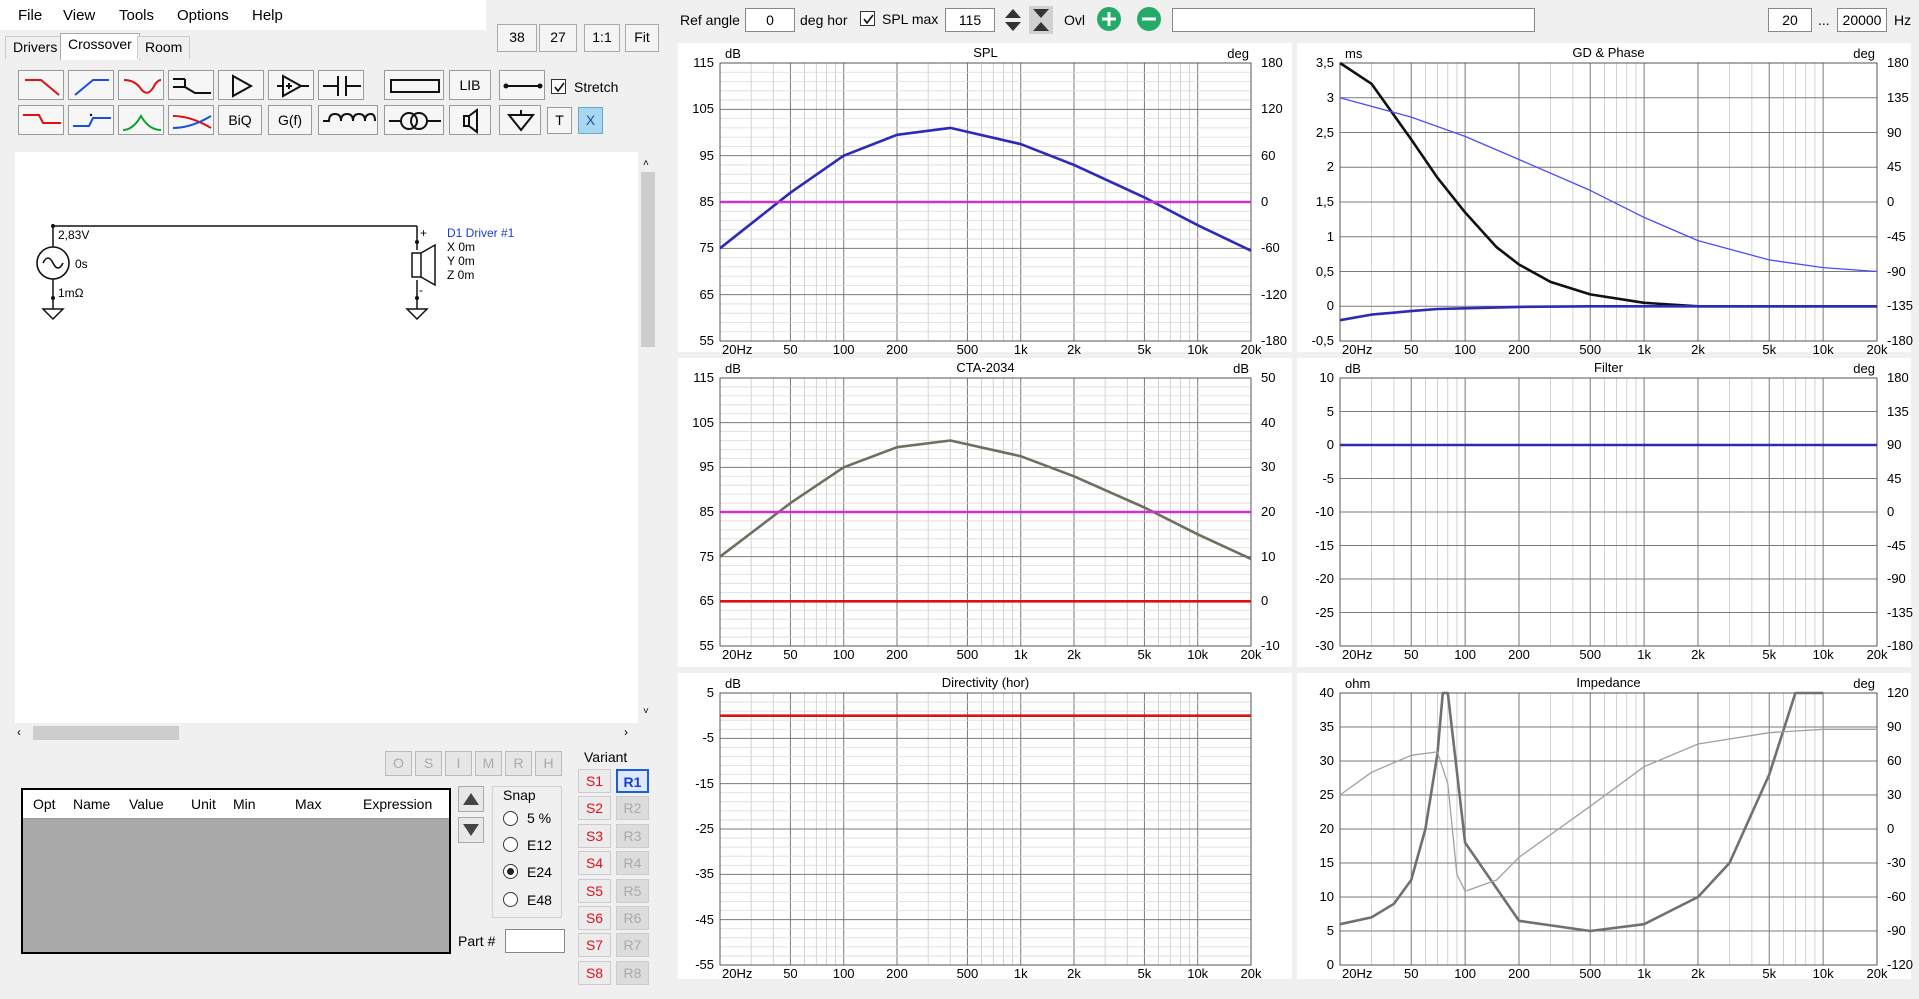 The height and width of the screenshot is (999, 1919). Describe the element at coordinates (141, 85) in the screenshot. I see `bandstop-icon` at that location.